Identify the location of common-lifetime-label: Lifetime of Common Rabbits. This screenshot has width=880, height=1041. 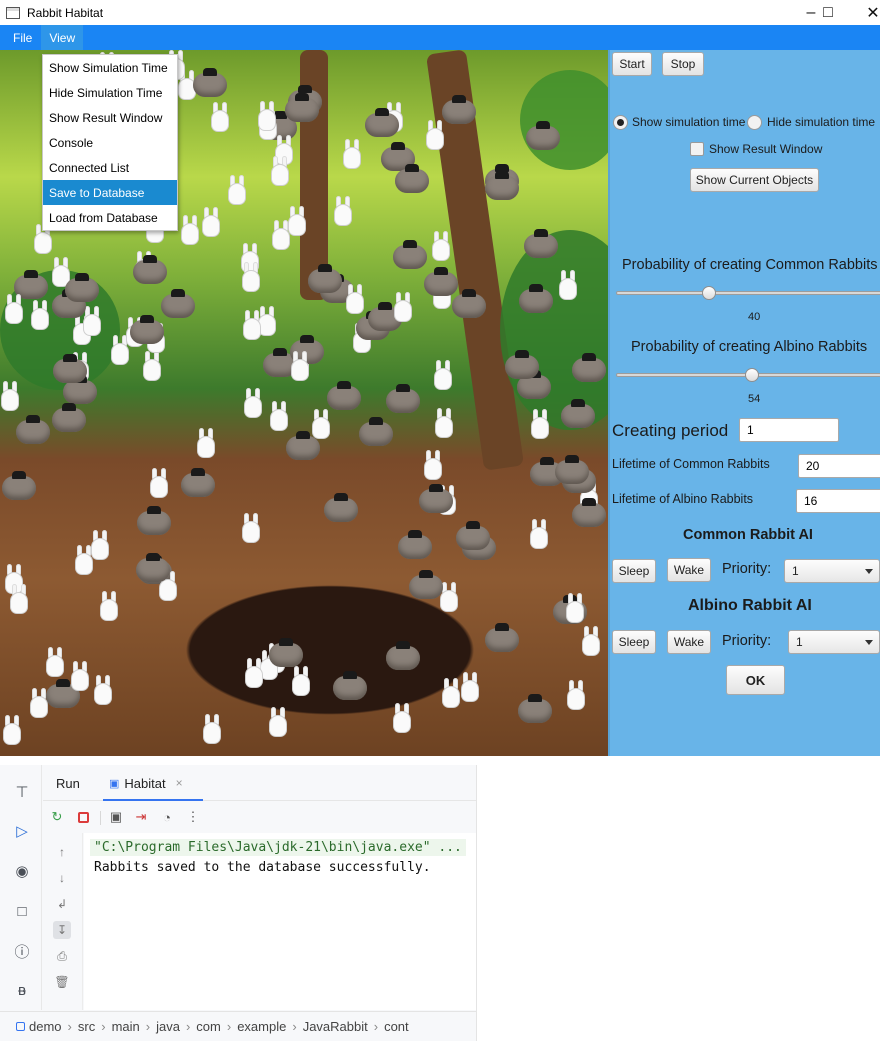
(691, 464).